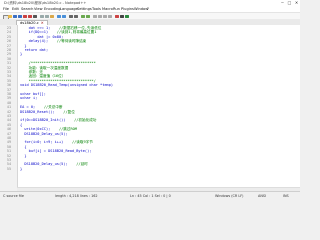 The height and width of the screenshot is (240, 320). What do you see at coordinates (8, 116) in the screenshot?
I see `line-number: 43` at bounding box center [8, 116].